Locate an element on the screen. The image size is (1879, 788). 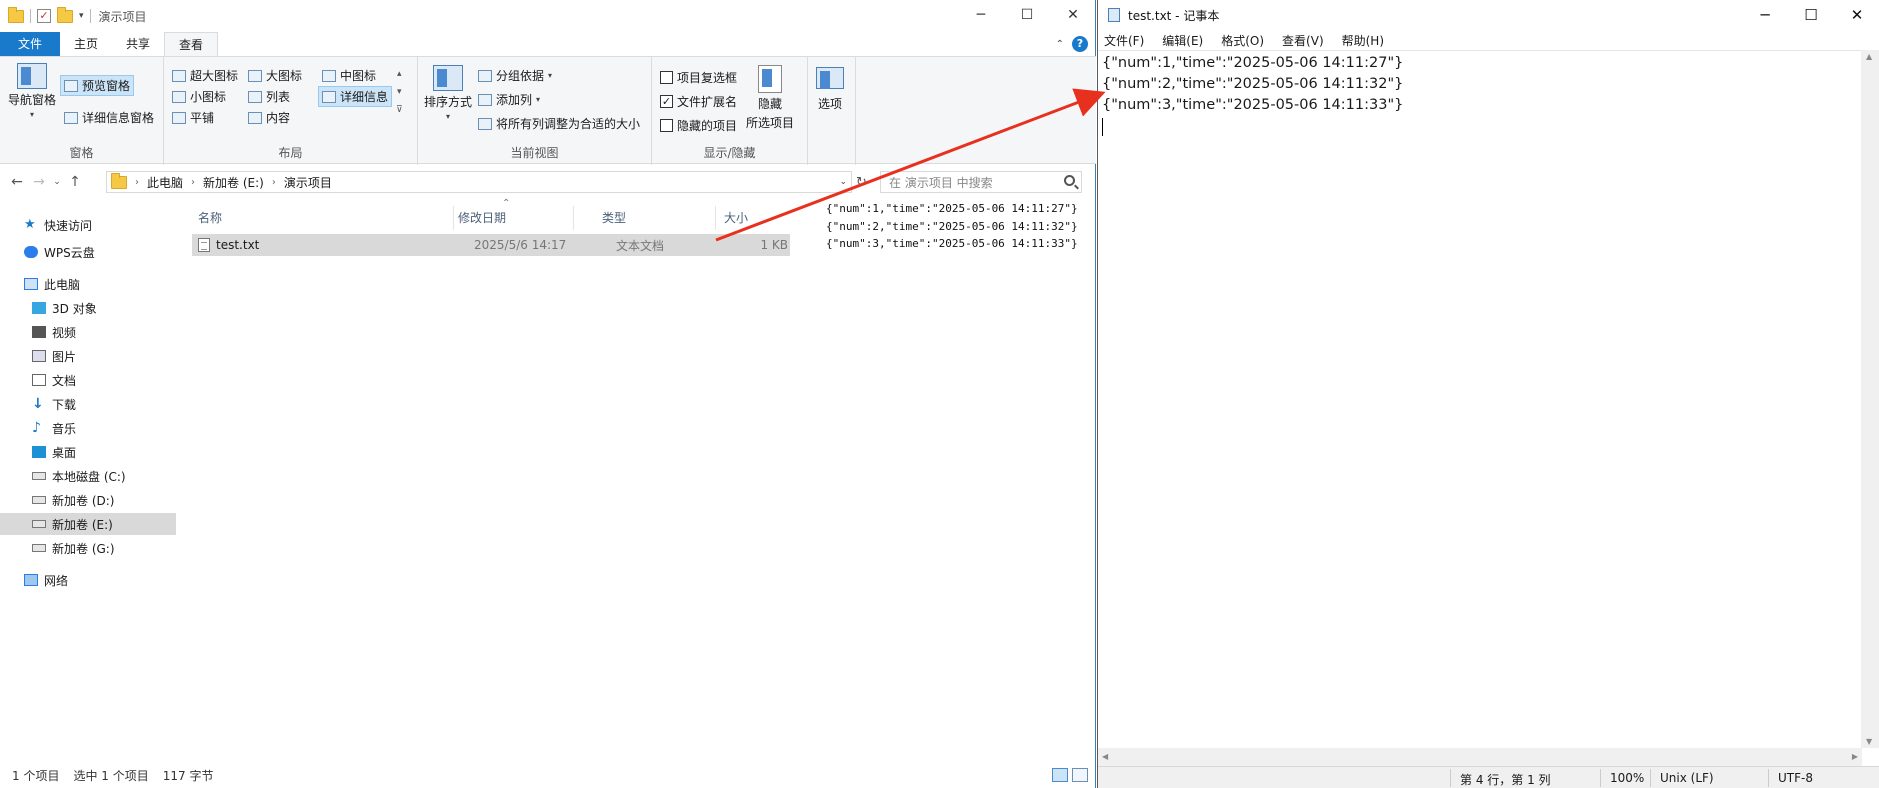
fit-columns-button: 将所有列调整为合适的大小 is located at coordinates (559, 123).